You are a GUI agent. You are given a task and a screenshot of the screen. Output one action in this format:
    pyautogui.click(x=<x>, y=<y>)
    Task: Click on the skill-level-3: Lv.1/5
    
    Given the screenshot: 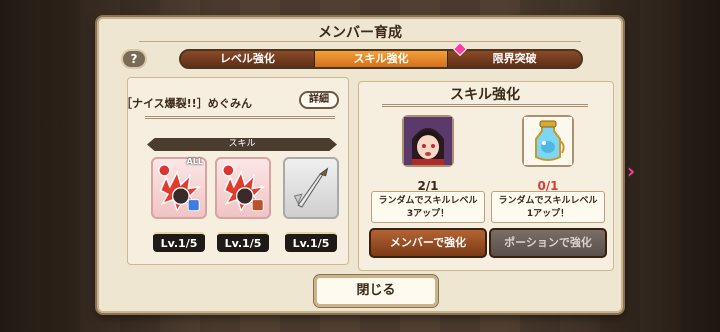 What is the action you would take?
    pyautogui.click(x=311, y=242)
    